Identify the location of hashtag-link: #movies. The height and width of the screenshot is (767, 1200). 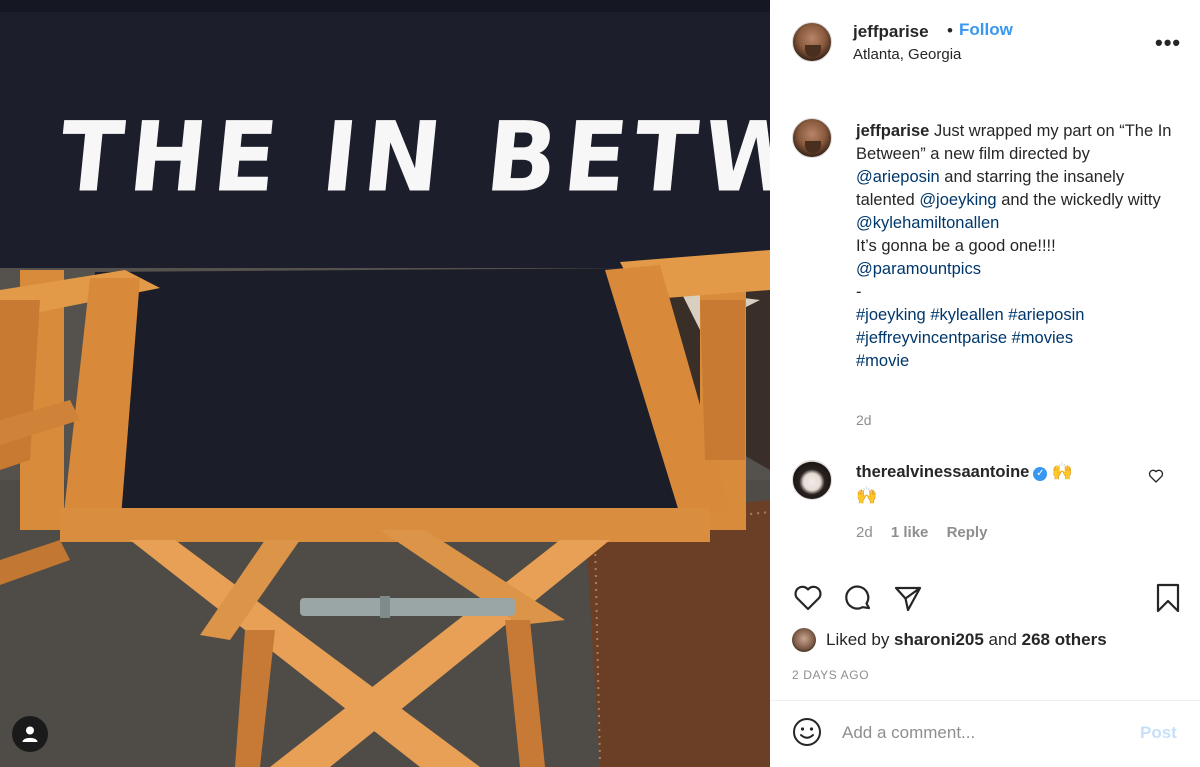
(1042, 338).